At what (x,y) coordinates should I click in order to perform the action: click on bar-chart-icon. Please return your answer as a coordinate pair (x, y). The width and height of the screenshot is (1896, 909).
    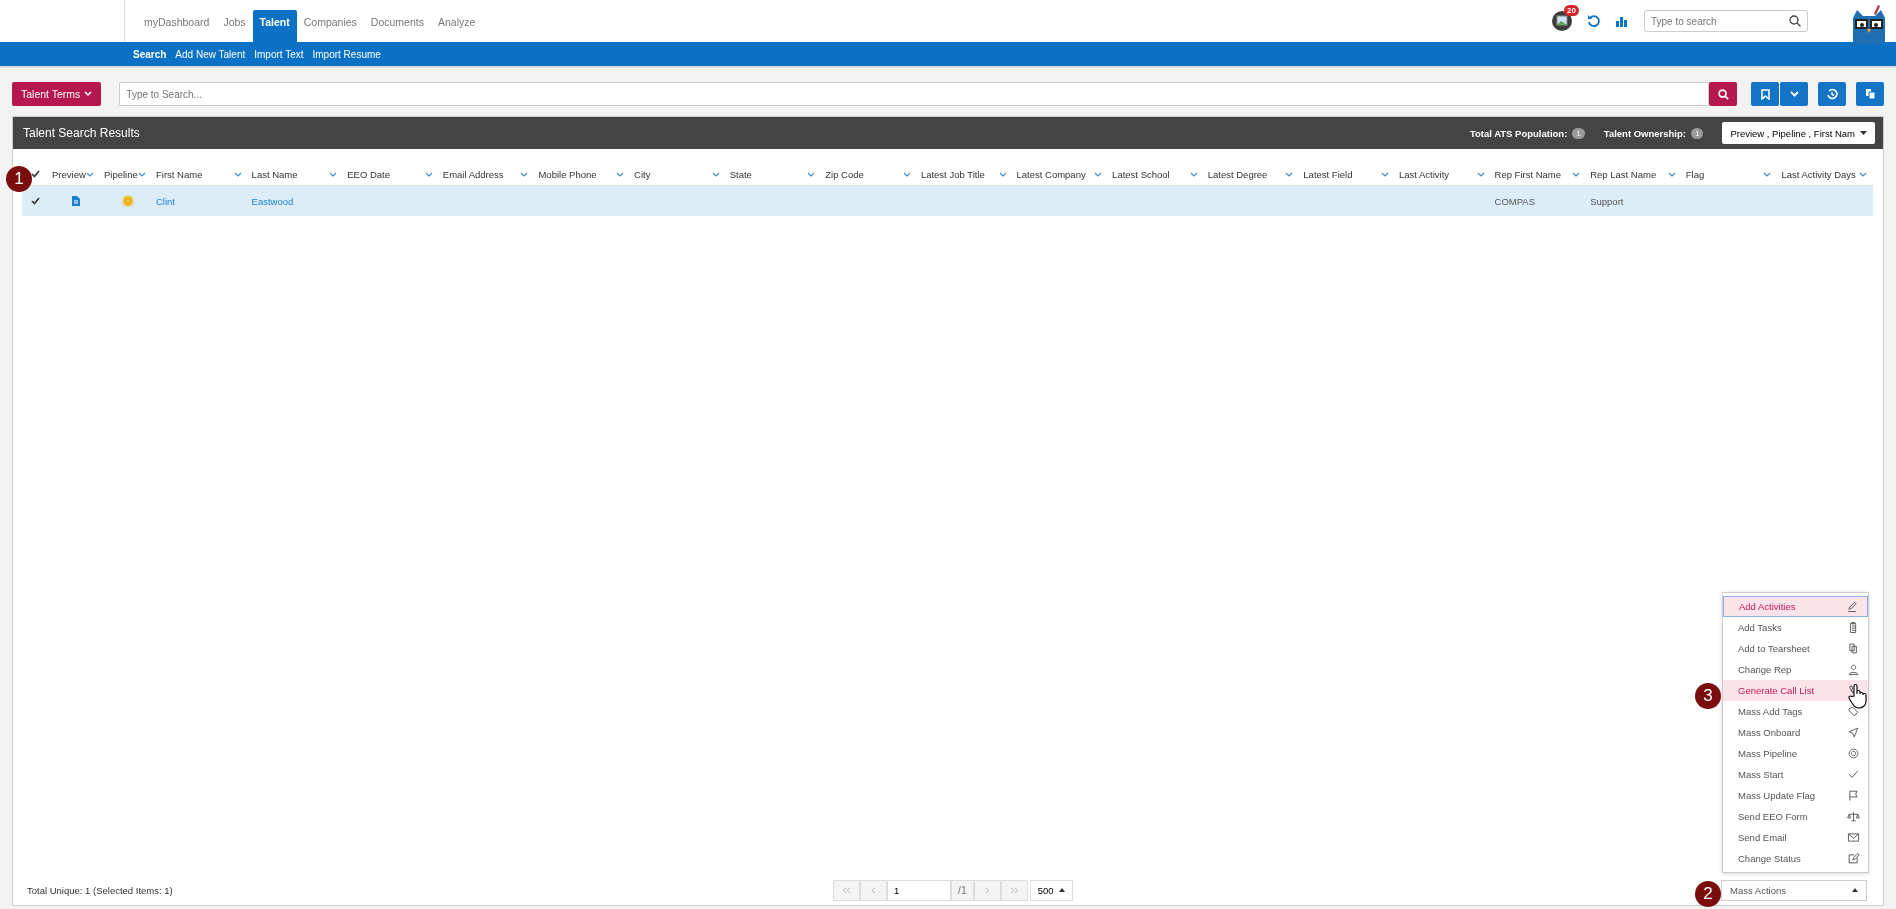
    Looking at the image, I should click on (1621, 21).